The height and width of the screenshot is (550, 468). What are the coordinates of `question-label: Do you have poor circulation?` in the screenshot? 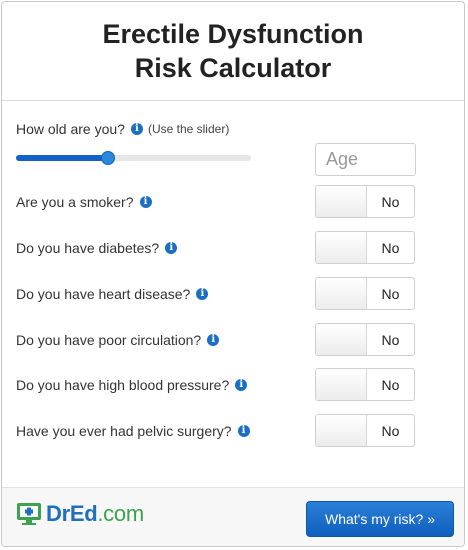 It's located at (109, 340).